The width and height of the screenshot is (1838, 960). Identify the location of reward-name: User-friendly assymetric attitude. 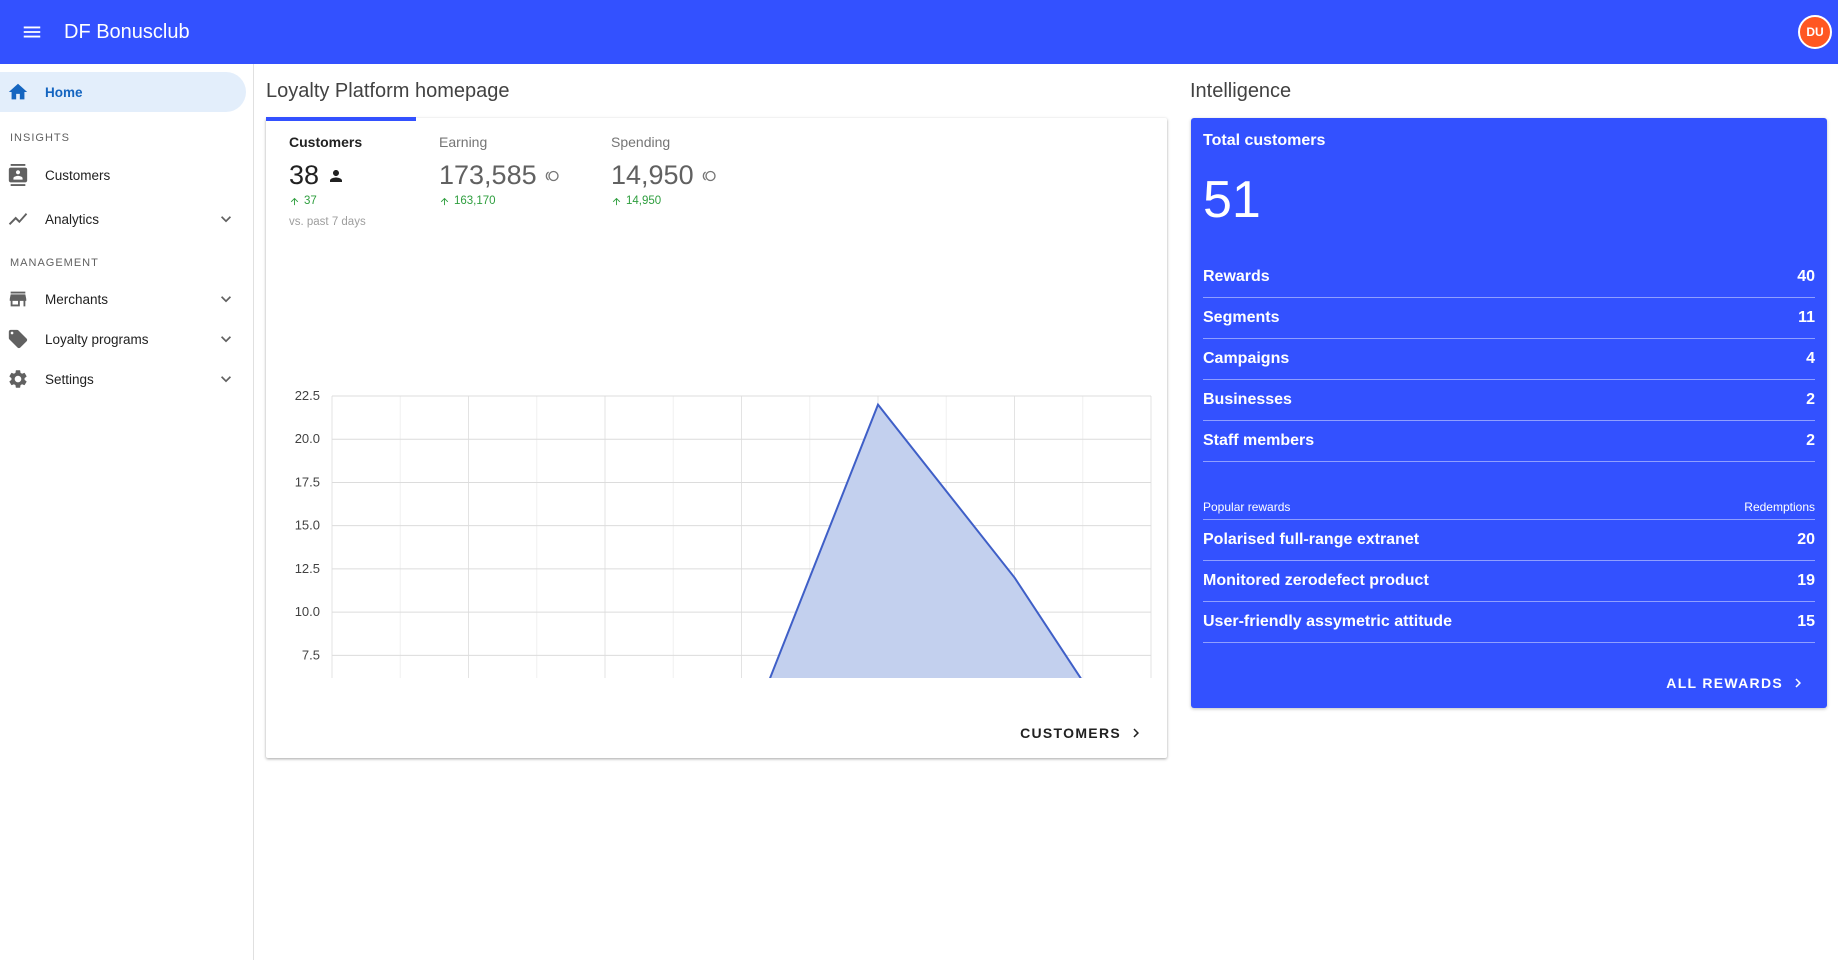
(1327, 621).